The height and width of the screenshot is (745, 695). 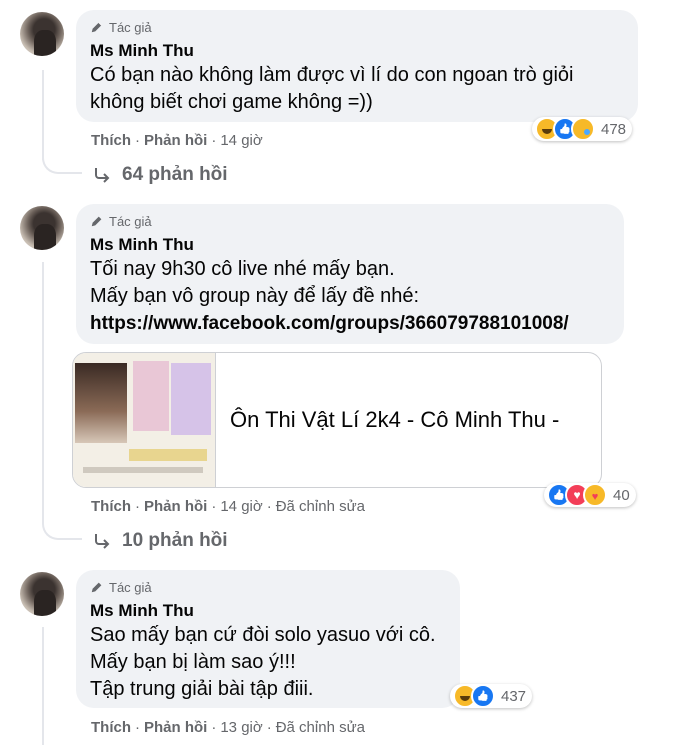 I want to click on reaction-count: 437, so click(x=514, y=696).